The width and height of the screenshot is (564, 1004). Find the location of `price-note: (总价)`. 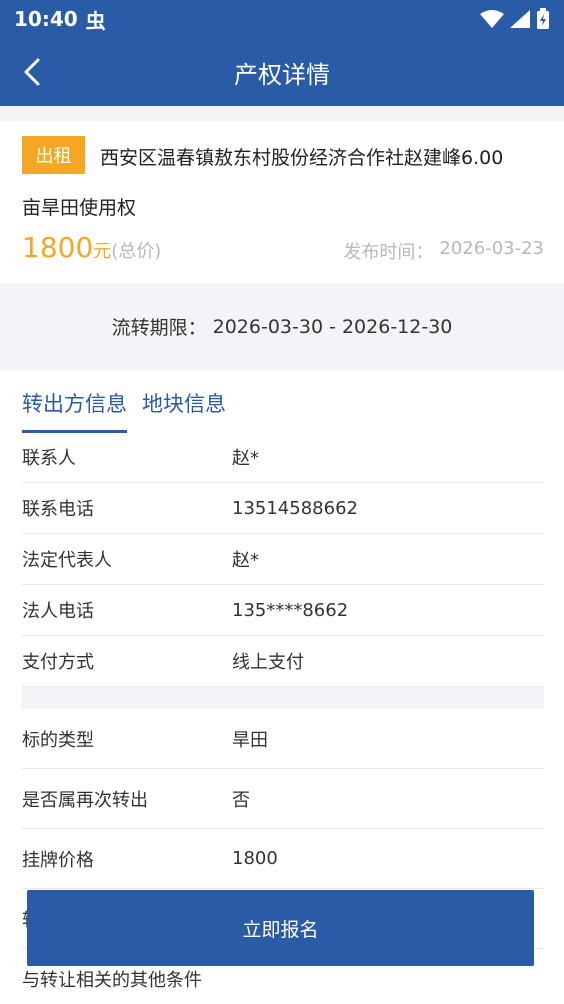

price-note: (总价) is located at coordinates (136, 251).